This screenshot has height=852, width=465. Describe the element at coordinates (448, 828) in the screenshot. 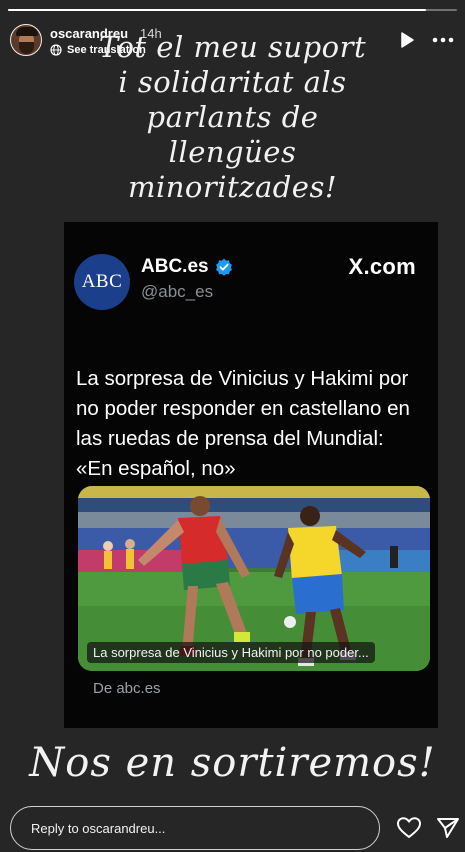

I see `send-icon` at that location.